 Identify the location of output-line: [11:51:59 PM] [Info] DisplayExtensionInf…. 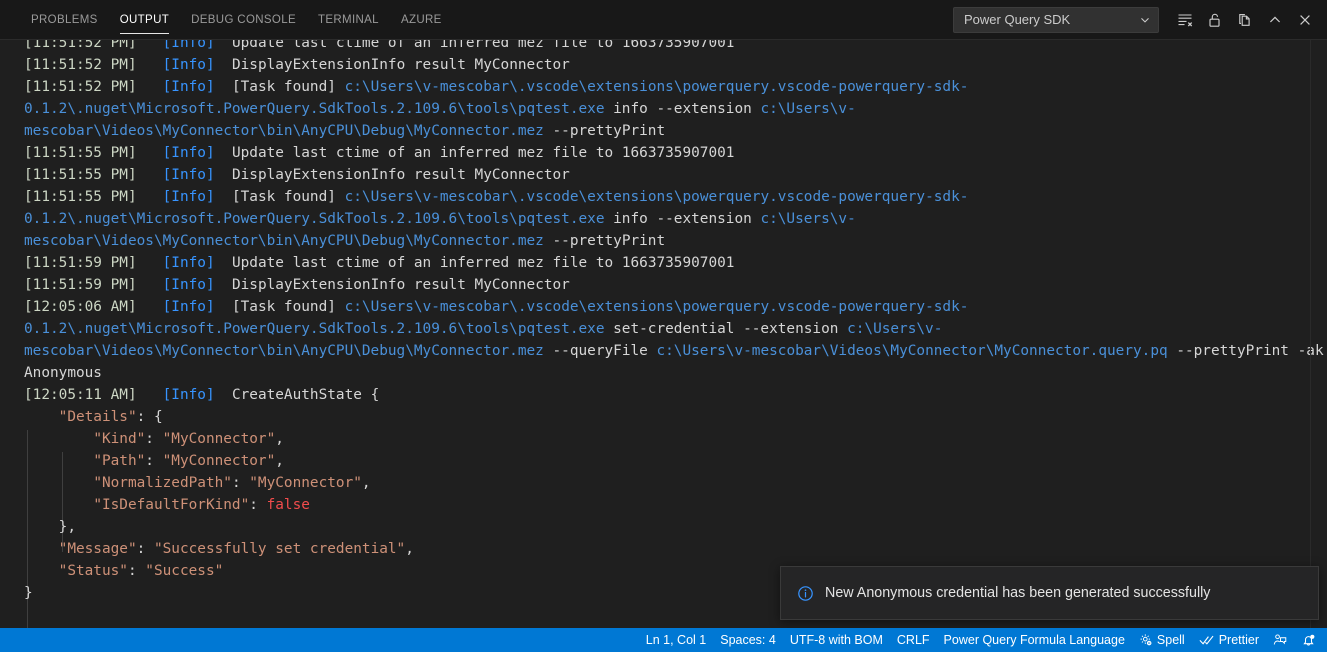
(675, 285).